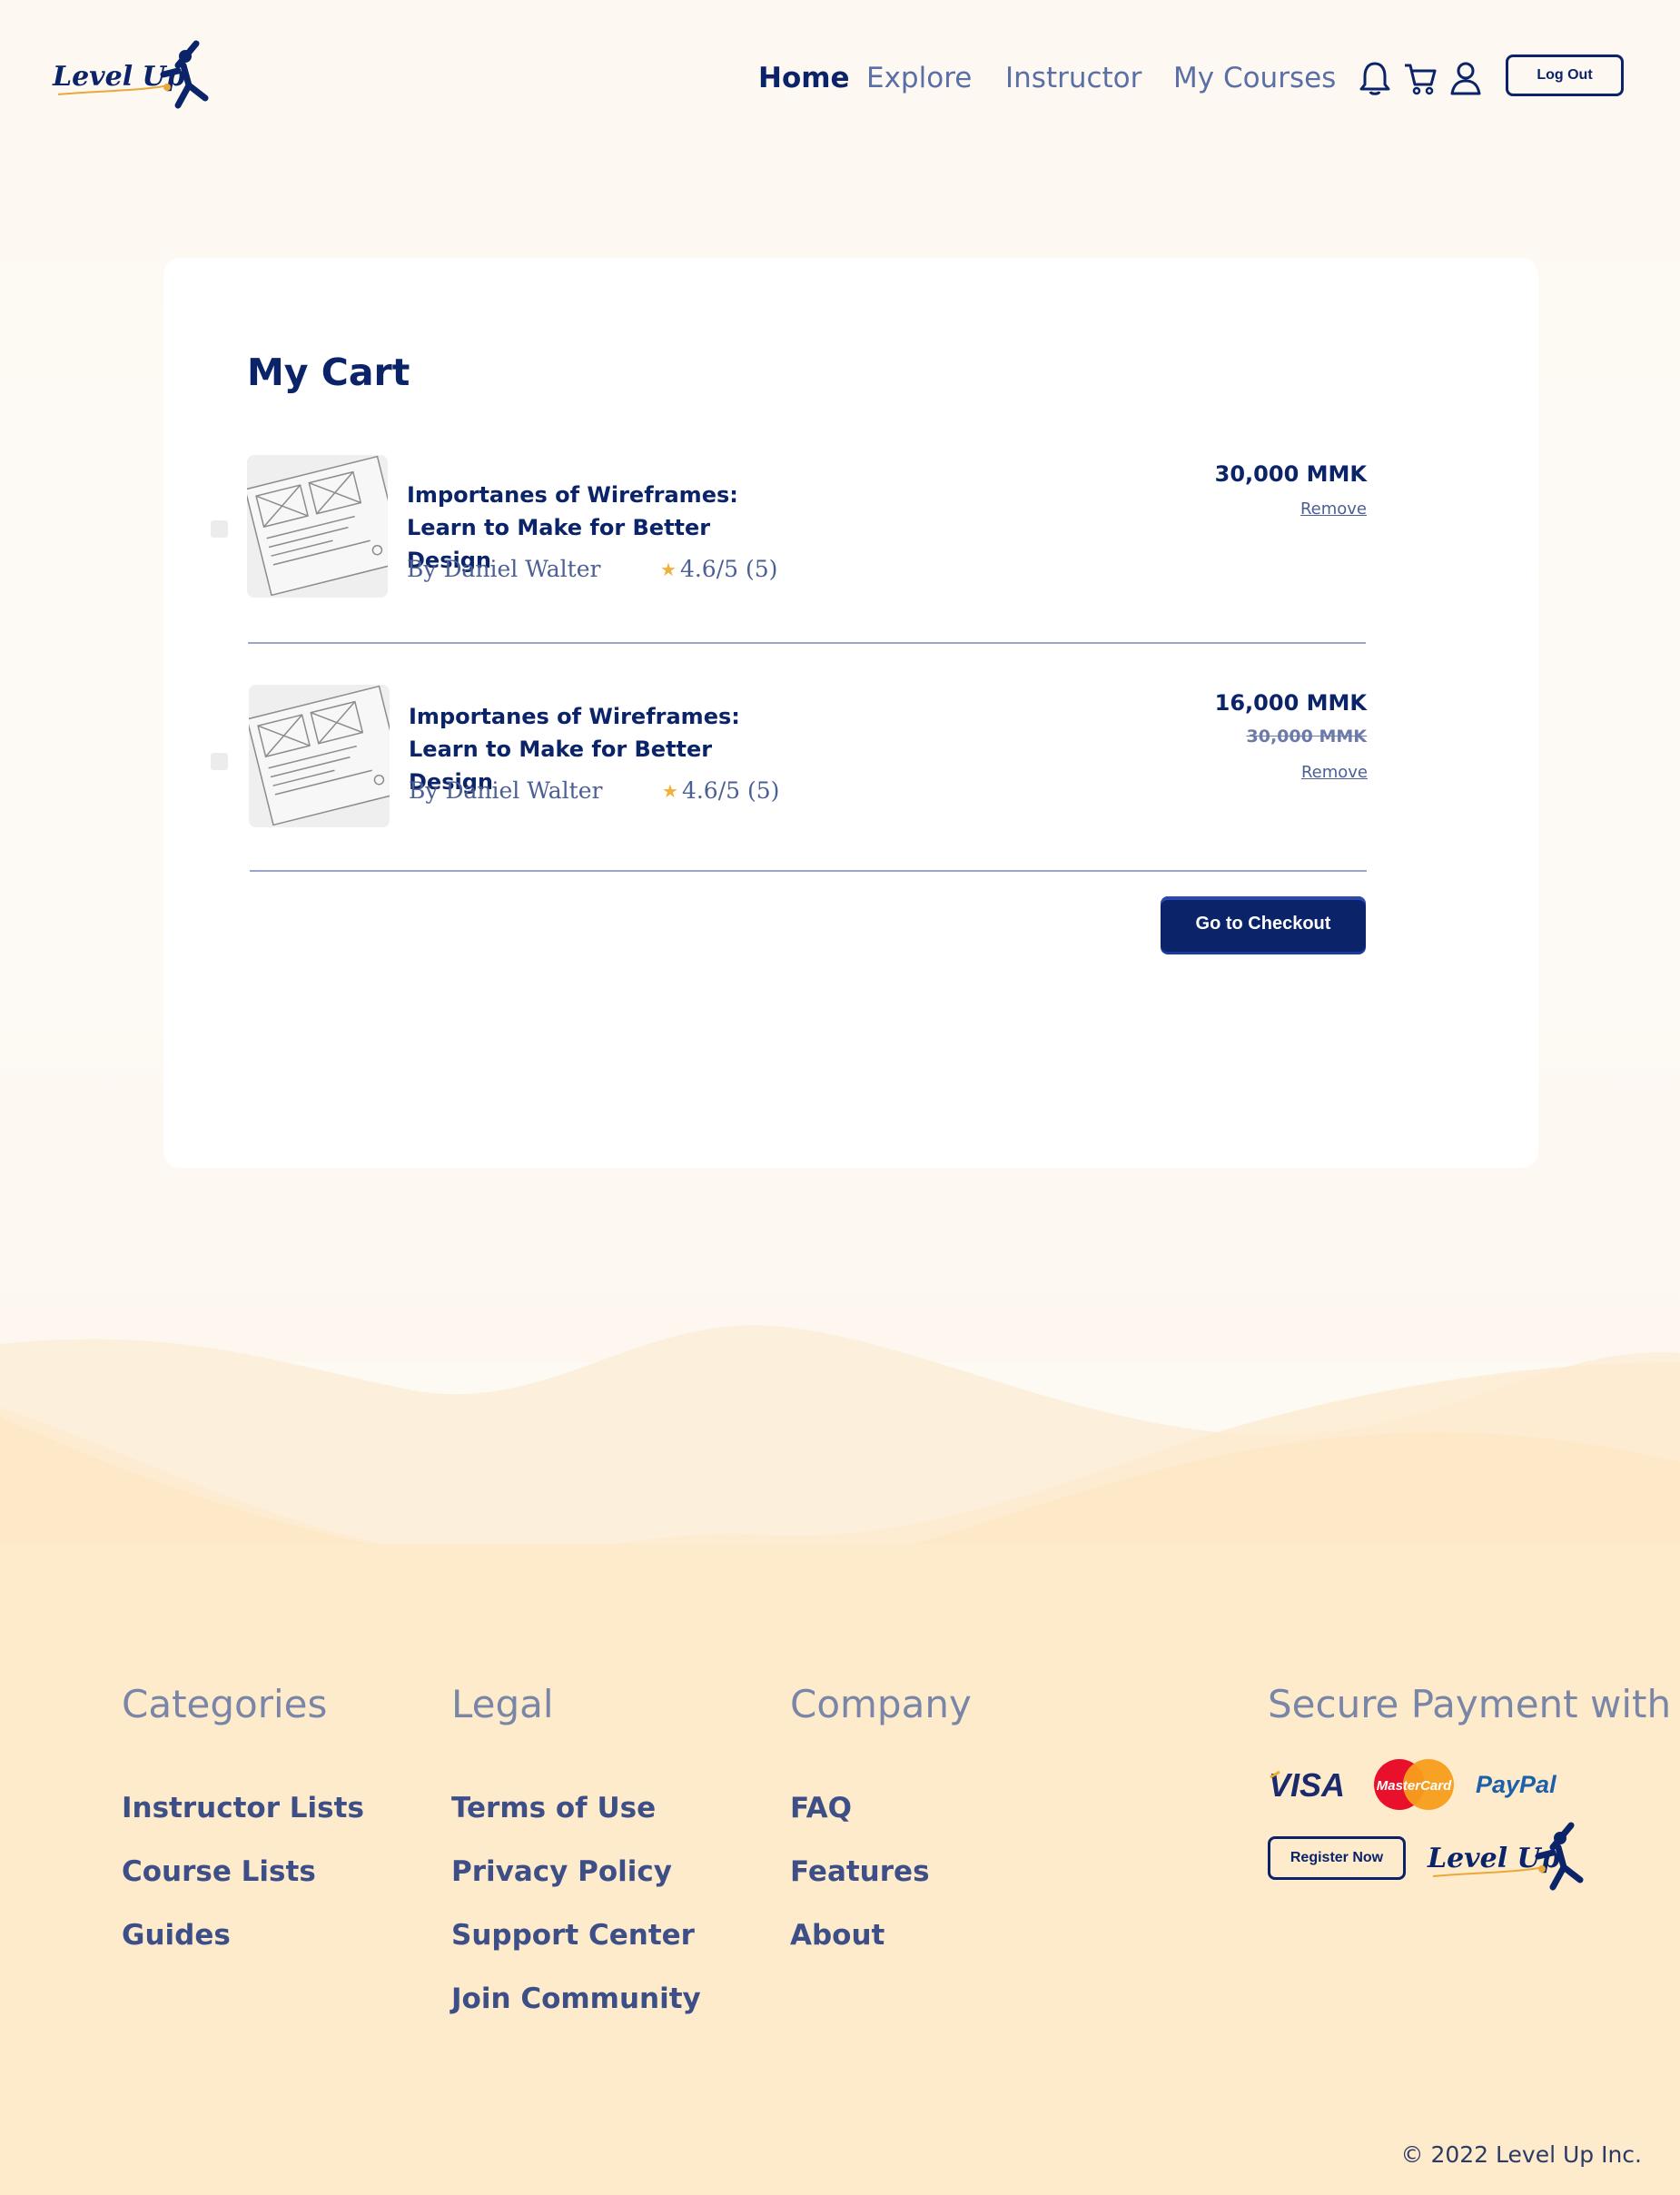 This screenshot has width=1680, height=2195. Describe the element at coordinates (329, 372) in the screenshot. I see `cart-title: My Cart` at that location.